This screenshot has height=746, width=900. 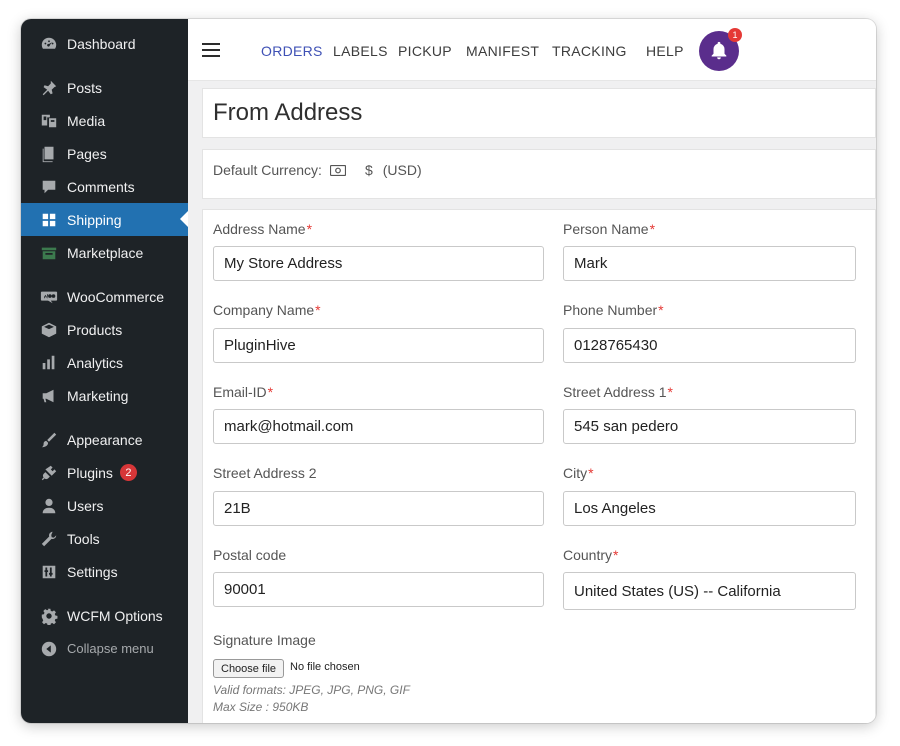 I want to click on sidebar-item-label: WooCommerce, so click(x=115, y=296).